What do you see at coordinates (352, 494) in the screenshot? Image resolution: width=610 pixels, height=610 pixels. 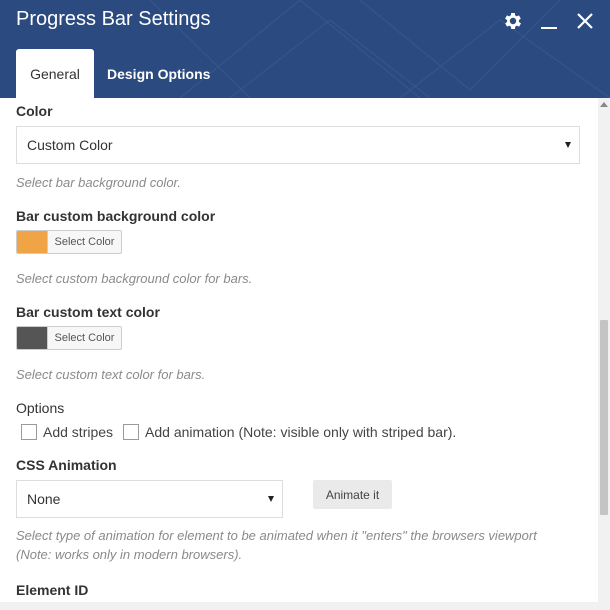 I see `animate-it-button: Animate it` at bounding box center [352, 494].